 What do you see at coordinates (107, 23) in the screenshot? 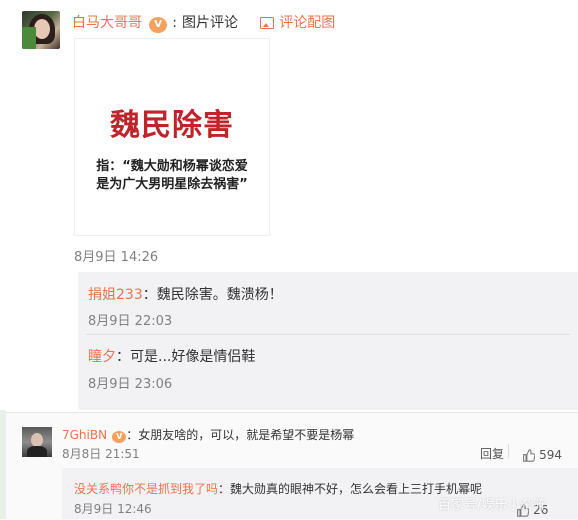
I see `comment-username: 白马大哥哥` at bounding box center [107, 23].